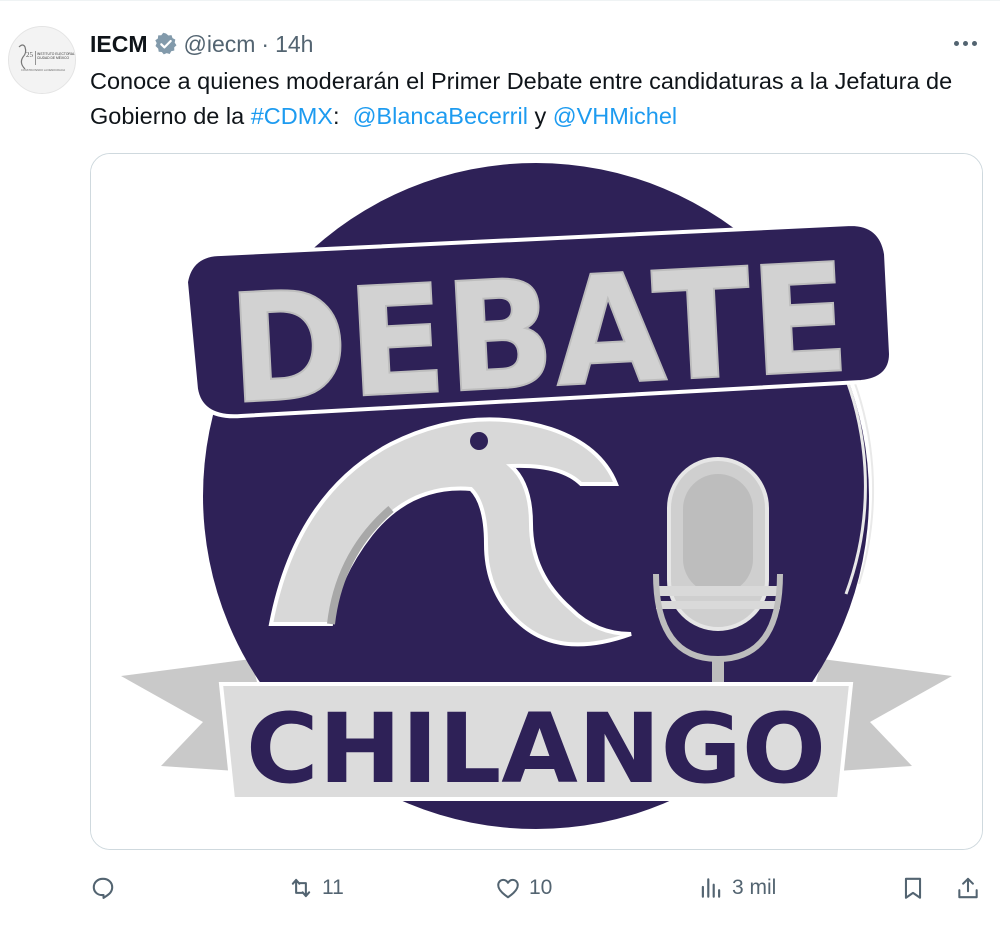 This screenshot has height=926, width=1000. I want to click on avatar-badge: 25, so click(30, 55).